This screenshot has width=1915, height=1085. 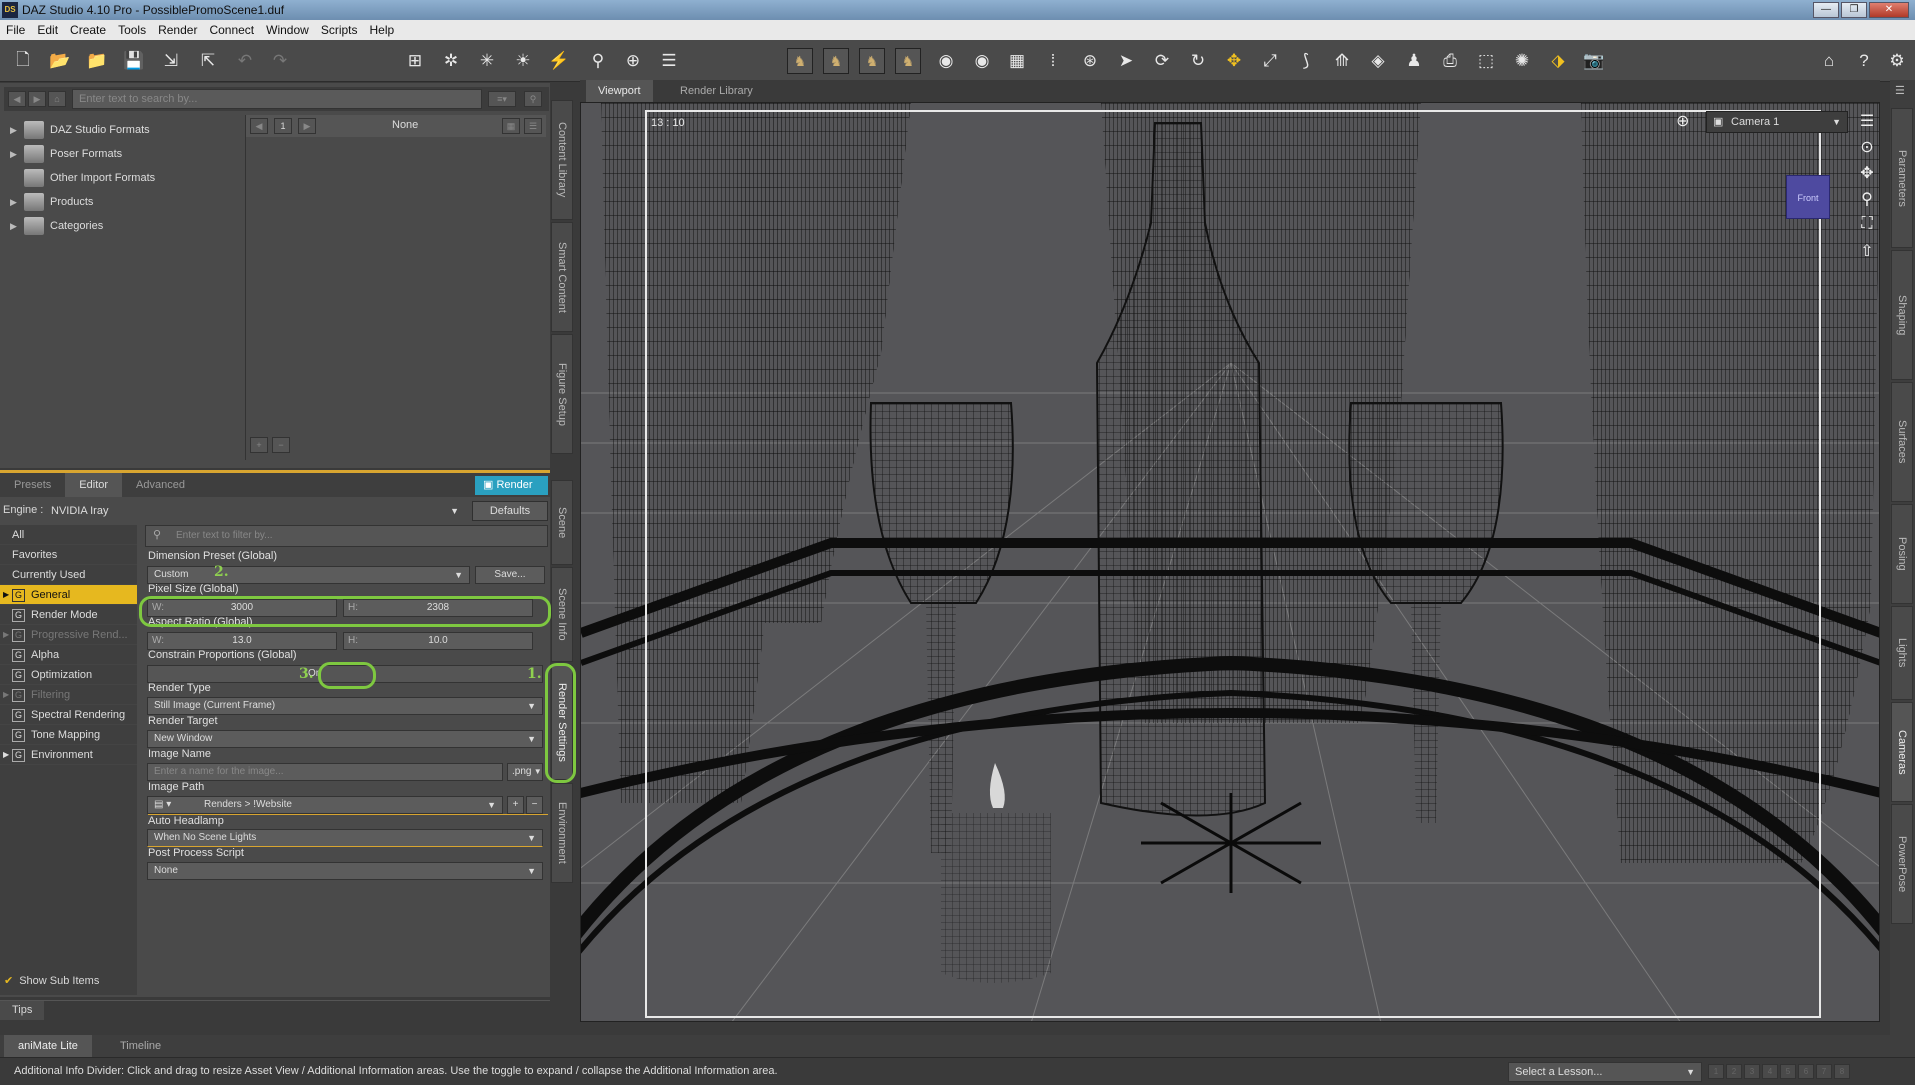 What do you see at coordinates (1306, 61) in the screenshot?
I see `joint-editor-icon: ⟆` at bounding box center [1306, 61].